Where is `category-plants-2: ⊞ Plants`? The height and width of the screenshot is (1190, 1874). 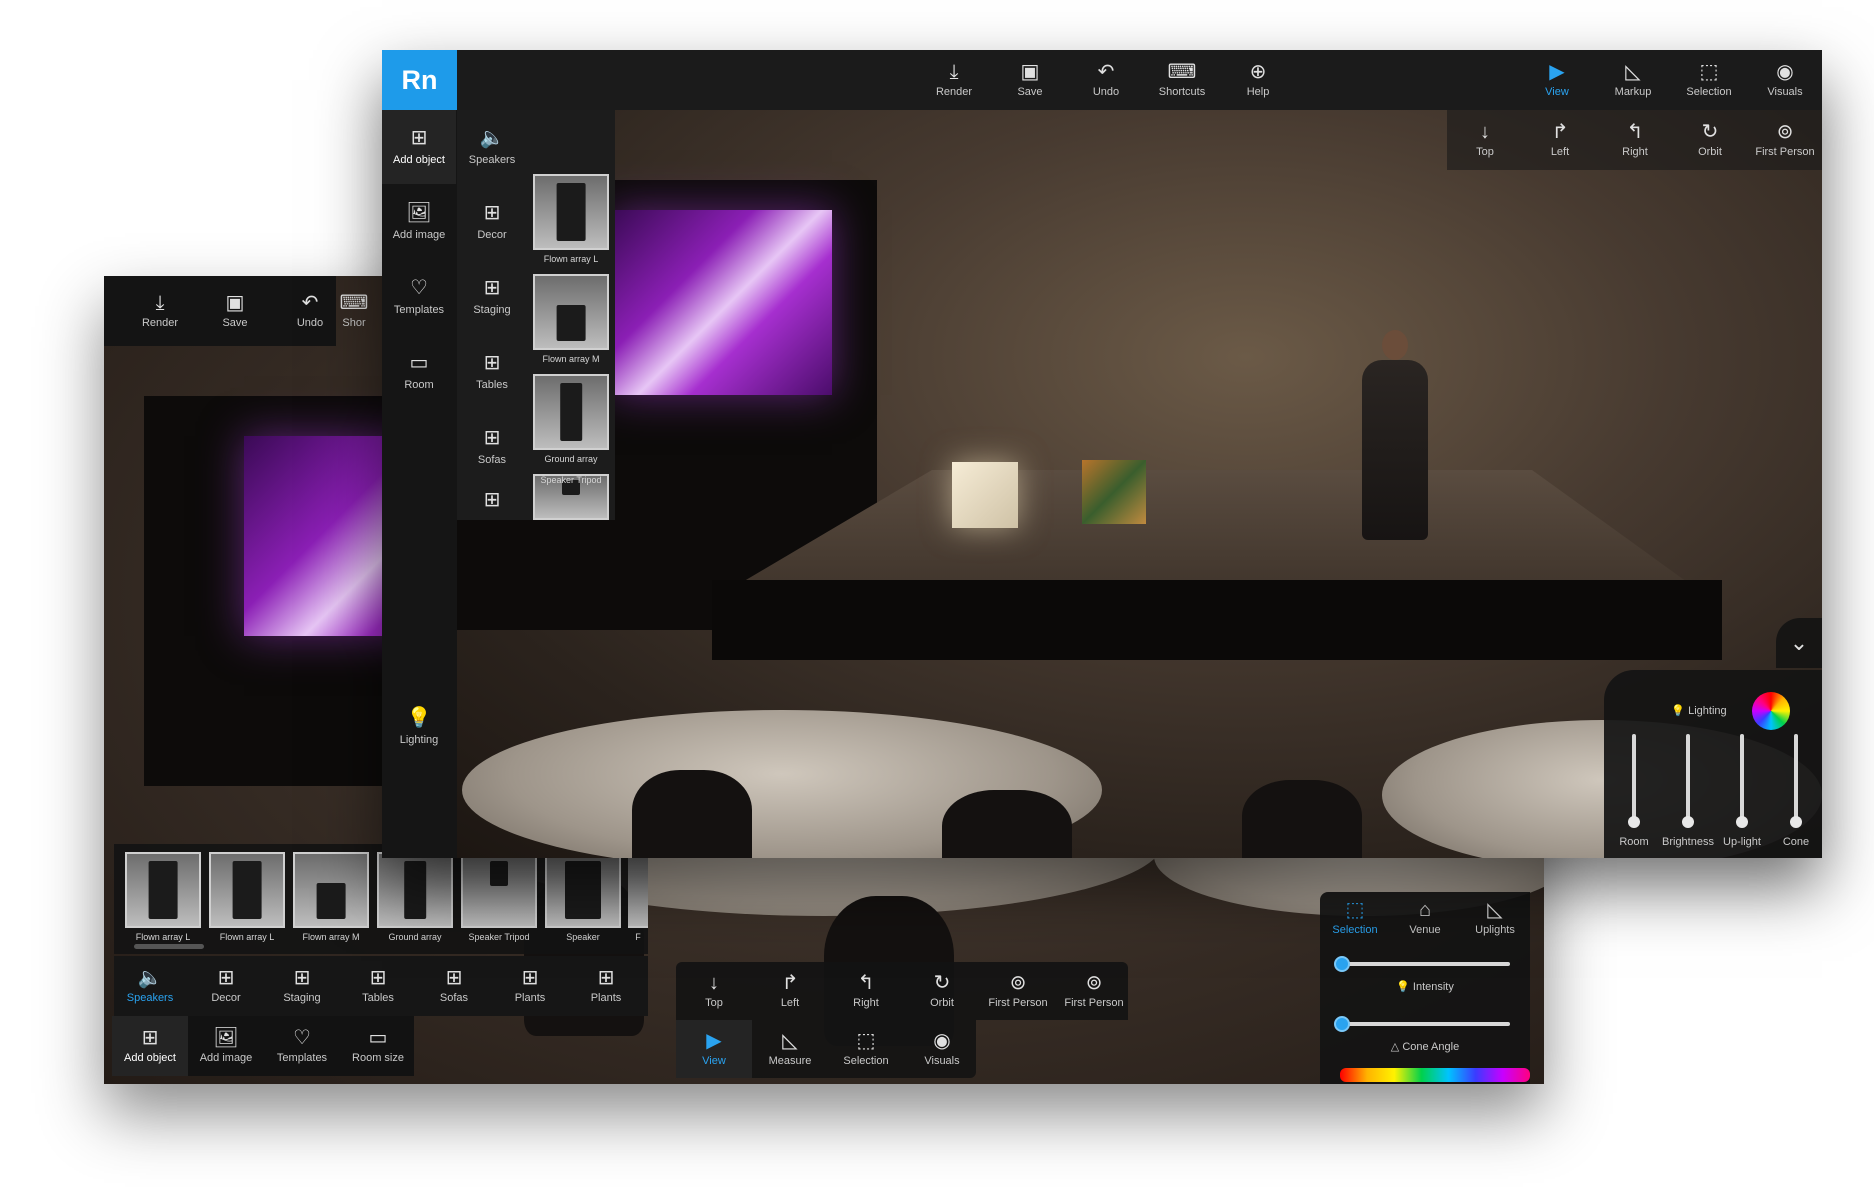 category-plants-2: ⊞ Plants is located at coordinates (606, 986).